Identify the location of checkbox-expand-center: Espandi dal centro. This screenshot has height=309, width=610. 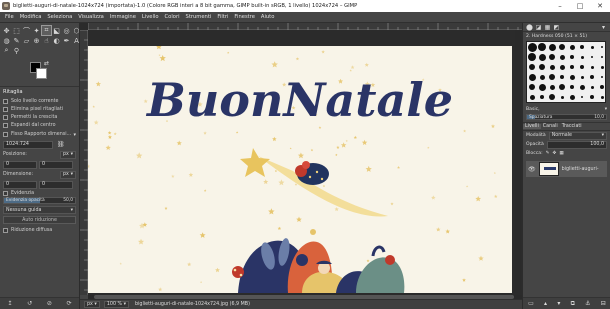
(39, 125).